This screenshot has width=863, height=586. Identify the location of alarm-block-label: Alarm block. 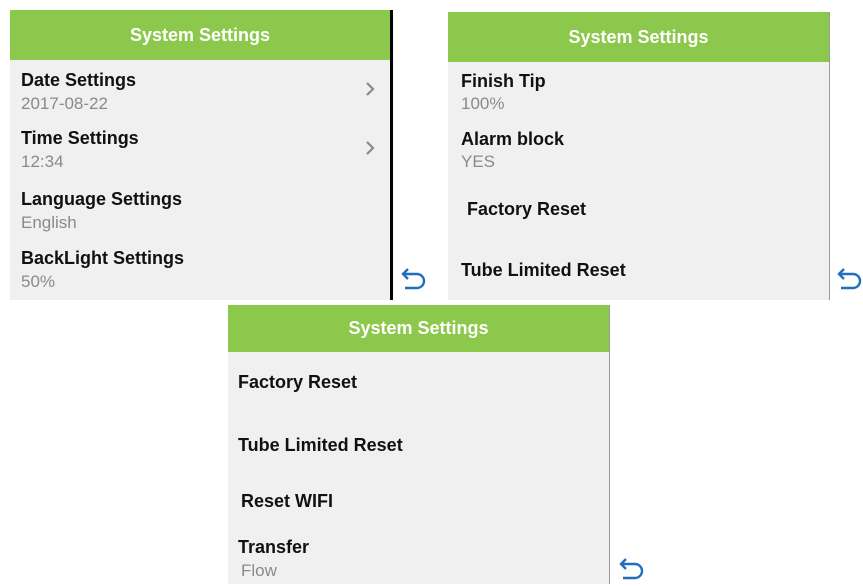
(513, 139).